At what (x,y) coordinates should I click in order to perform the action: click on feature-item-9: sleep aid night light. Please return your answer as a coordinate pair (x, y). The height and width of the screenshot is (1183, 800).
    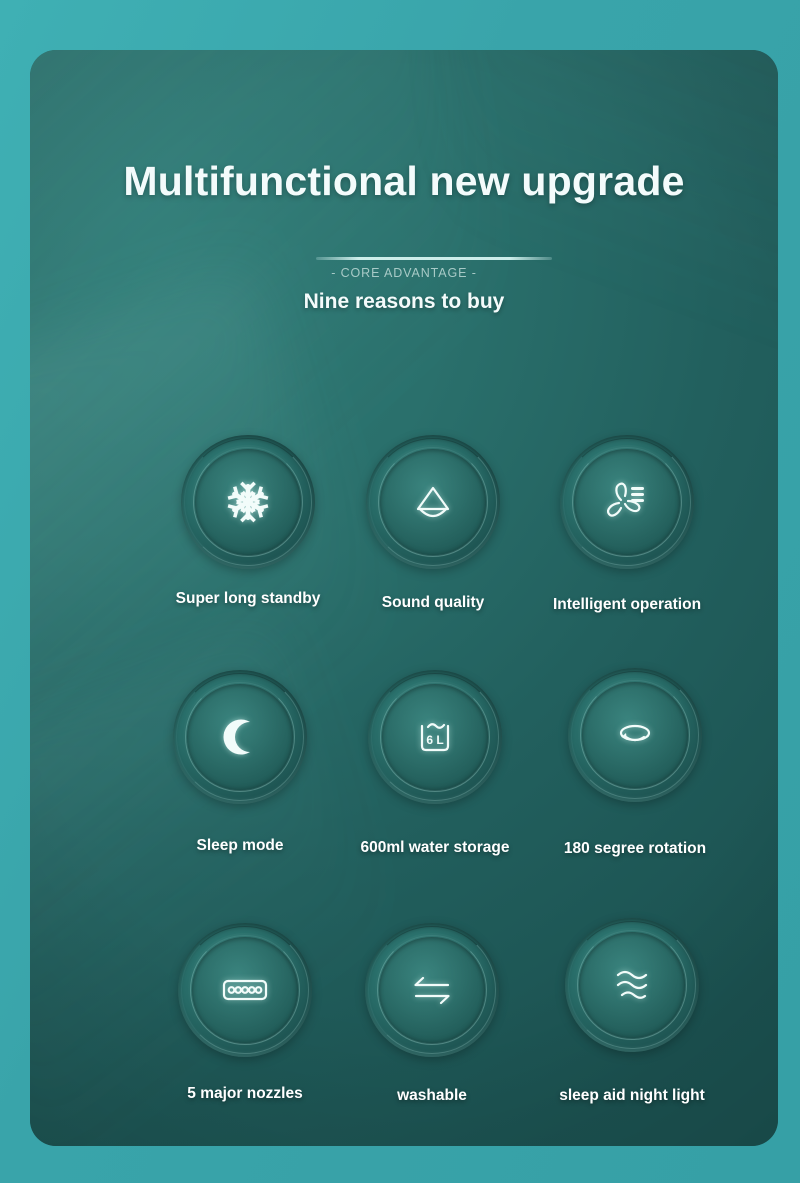
    Looking at the image, I should click on (632, 1011).